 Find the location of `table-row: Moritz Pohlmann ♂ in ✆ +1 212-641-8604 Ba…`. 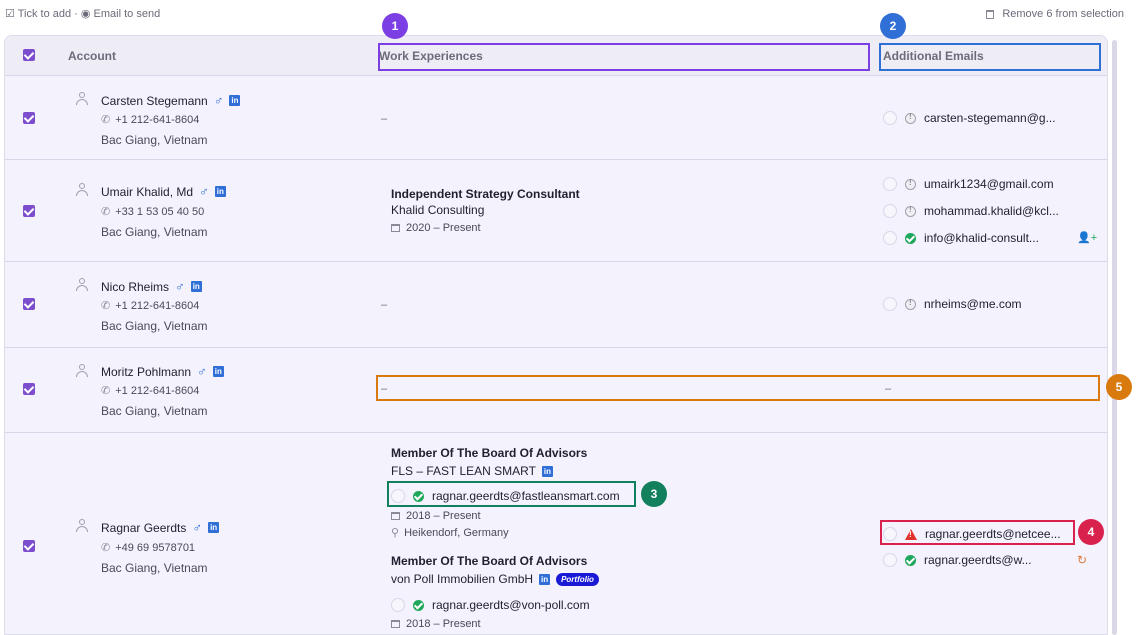

table-row: Moritz Pohlmann ♂ in ✆ +1 212-641-8604 Ba… is located at coordinates (556, 390).